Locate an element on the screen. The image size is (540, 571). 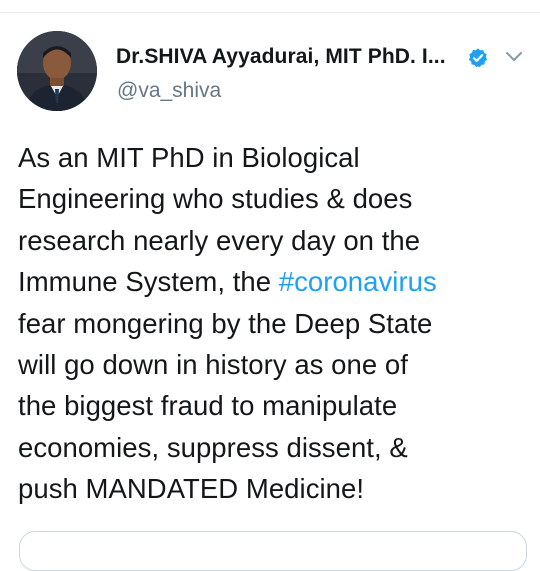
tweet-text-line: research nearly every day on the is located at coordinates (219, 240).